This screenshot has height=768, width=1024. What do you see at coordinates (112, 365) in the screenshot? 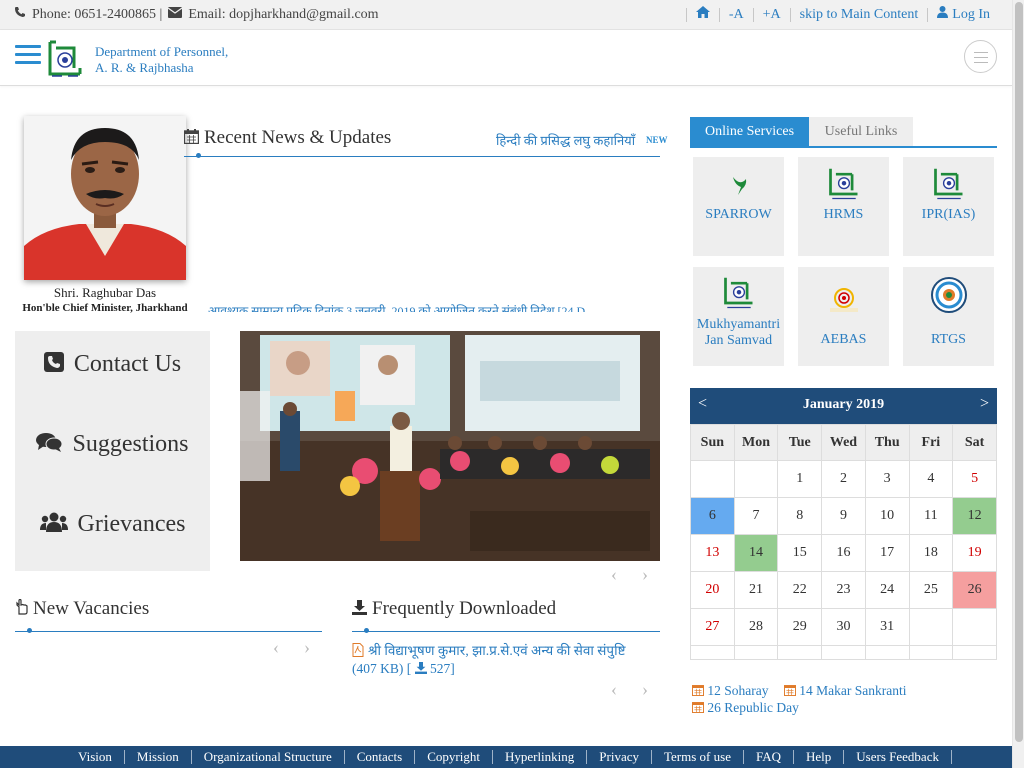
I see `contact-us-link: Contact Us` at bounding box center [112, 365].